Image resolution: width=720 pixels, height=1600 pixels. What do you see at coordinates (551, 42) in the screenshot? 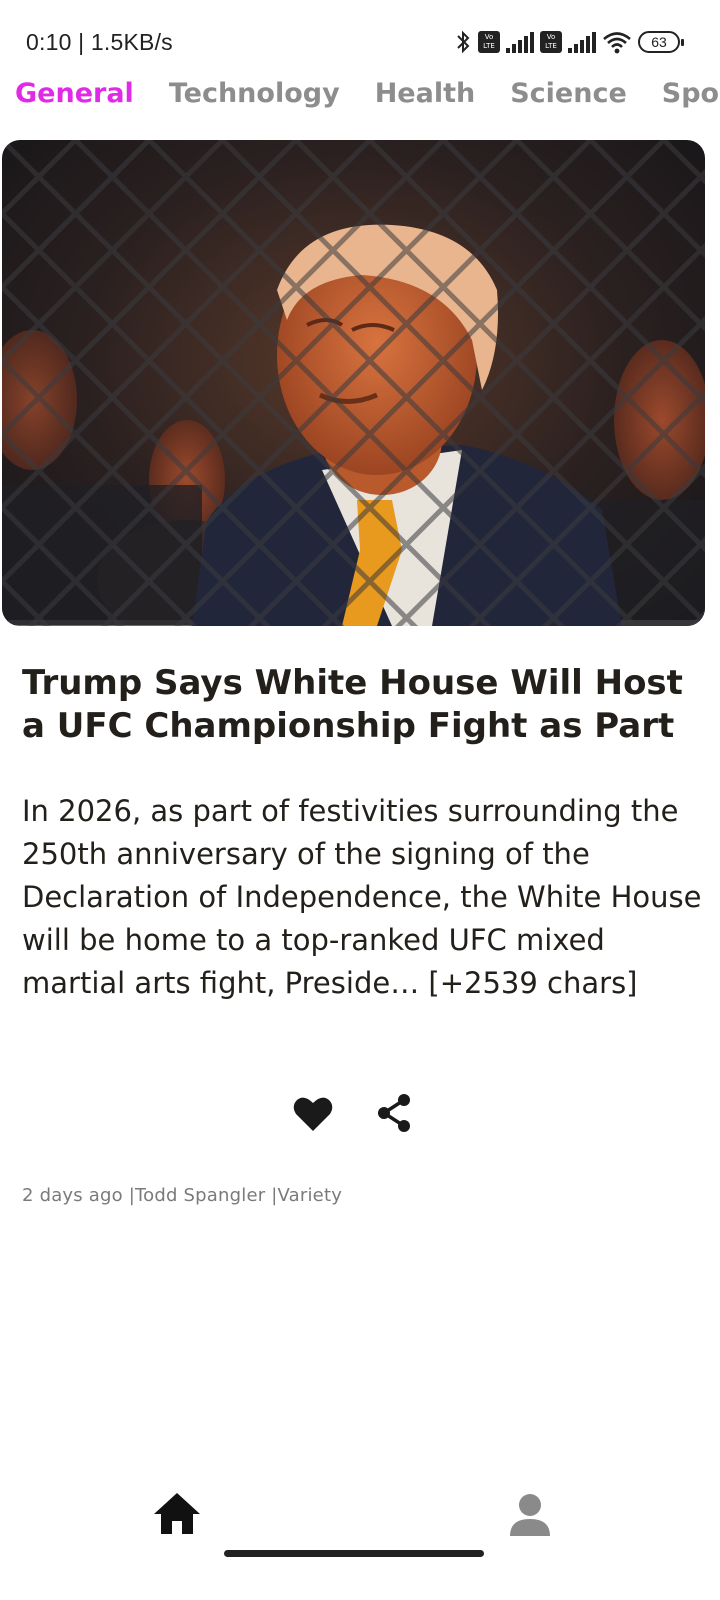
I see `volte-icon-2: Vo LTE` at bounding box center [551, 42].